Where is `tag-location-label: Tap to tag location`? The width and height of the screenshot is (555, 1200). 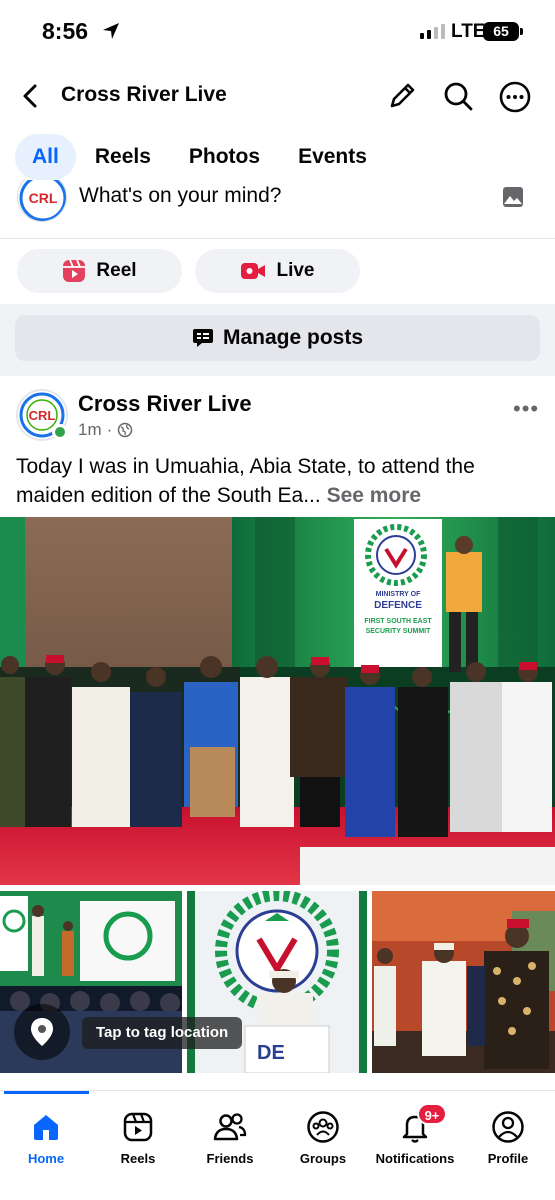
tag-location-label: Tap to tag location is located at coordinates (162, 1033).